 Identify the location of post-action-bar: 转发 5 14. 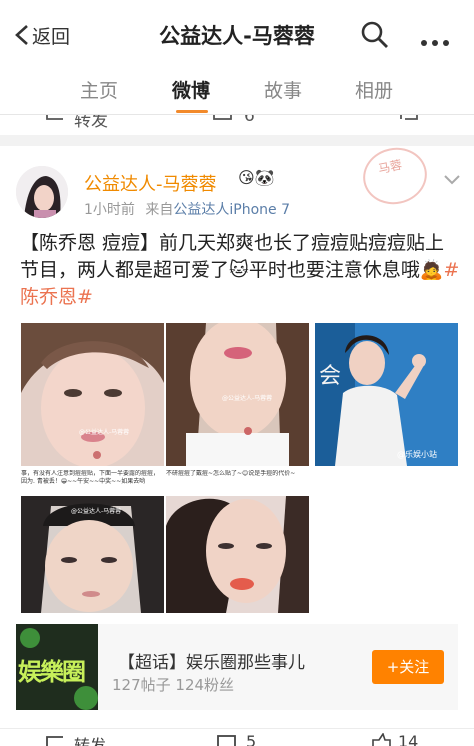
(237, 737).